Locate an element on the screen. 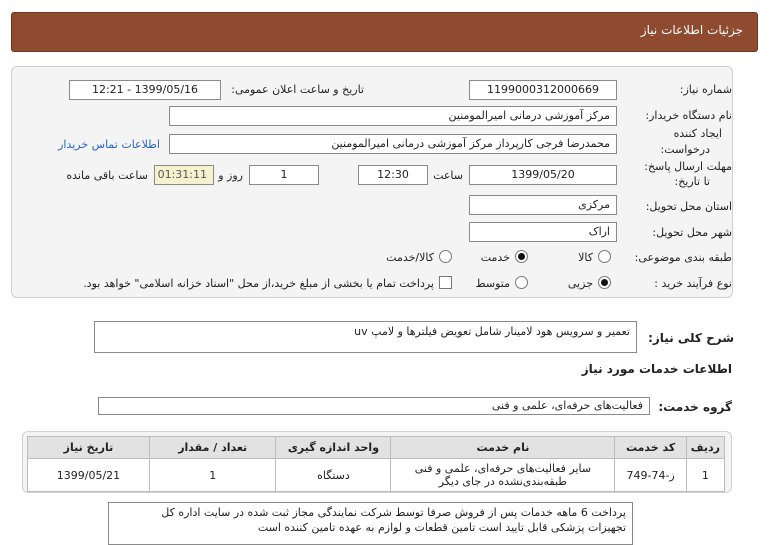 This screenshot has height=545, width=770. page-header: جزئیات اطلاعات نیاز is located at coordinates (384, 32).